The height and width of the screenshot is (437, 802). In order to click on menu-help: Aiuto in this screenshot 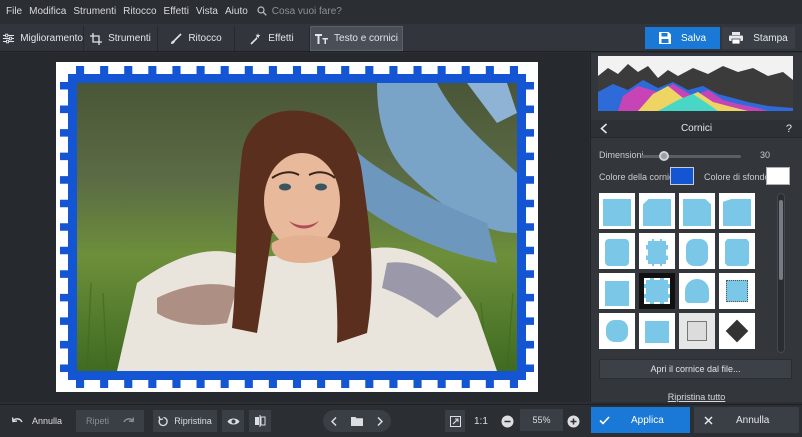, I will do `click(236, 11)`.